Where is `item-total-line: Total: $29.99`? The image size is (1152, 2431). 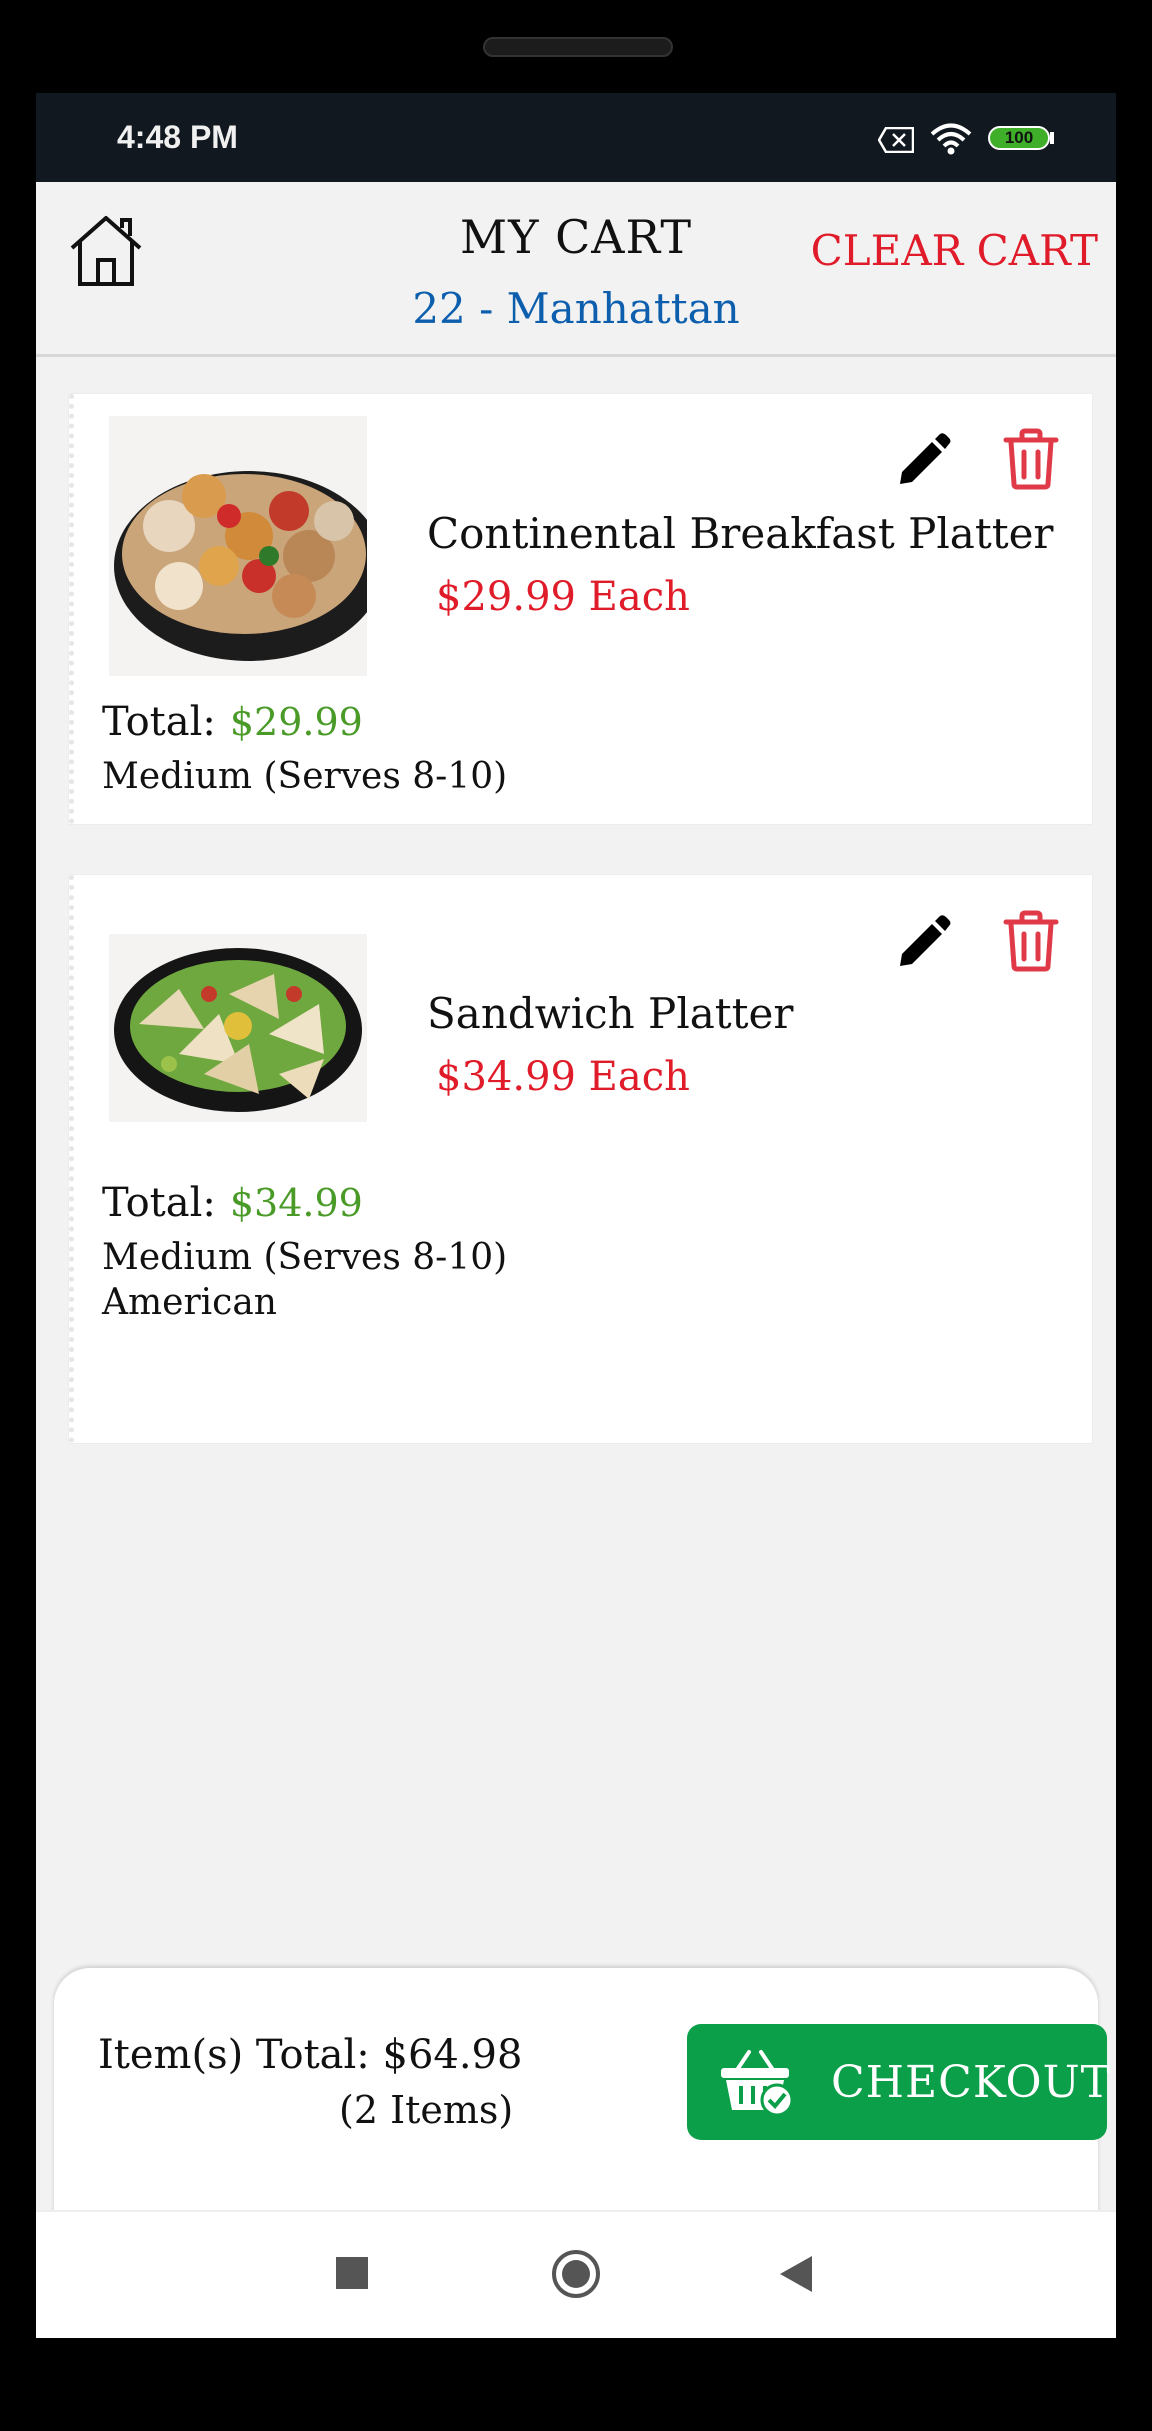
item-total-line: Total: $29.99 is located at coordinates (232, 722).